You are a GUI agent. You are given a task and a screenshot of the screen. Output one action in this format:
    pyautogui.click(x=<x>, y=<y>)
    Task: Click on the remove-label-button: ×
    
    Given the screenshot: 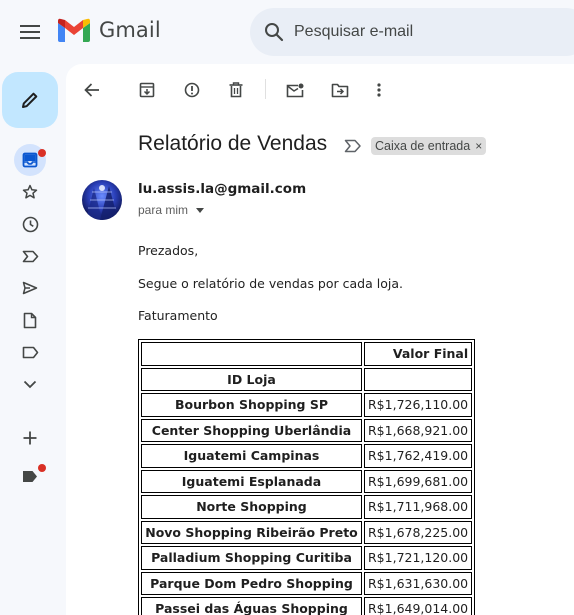 What is the action you would take?
    pyautogui.click(x=478, y=146)
    